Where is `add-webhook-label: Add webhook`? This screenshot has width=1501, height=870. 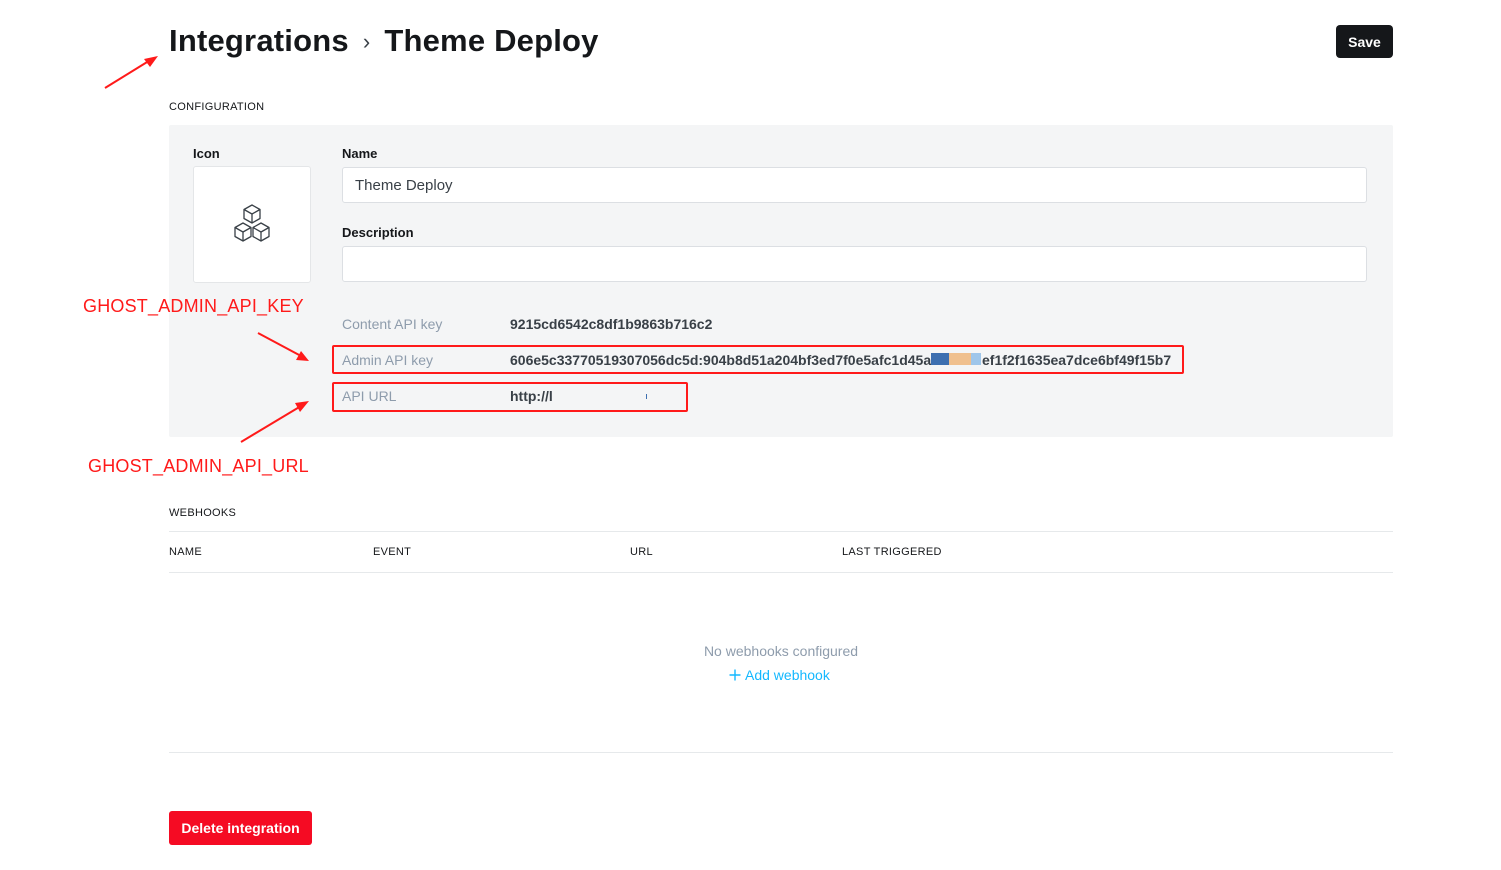 add-webhook-label: Add webhook is located at coordinates (787, 675).